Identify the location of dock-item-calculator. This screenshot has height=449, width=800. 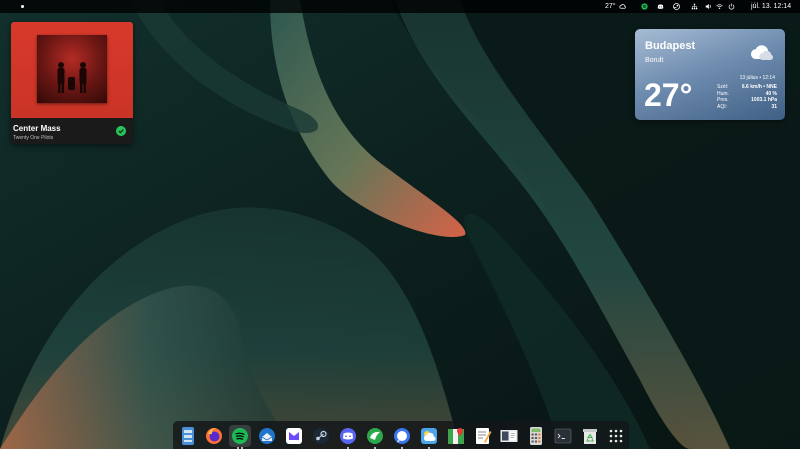
(536, 436).